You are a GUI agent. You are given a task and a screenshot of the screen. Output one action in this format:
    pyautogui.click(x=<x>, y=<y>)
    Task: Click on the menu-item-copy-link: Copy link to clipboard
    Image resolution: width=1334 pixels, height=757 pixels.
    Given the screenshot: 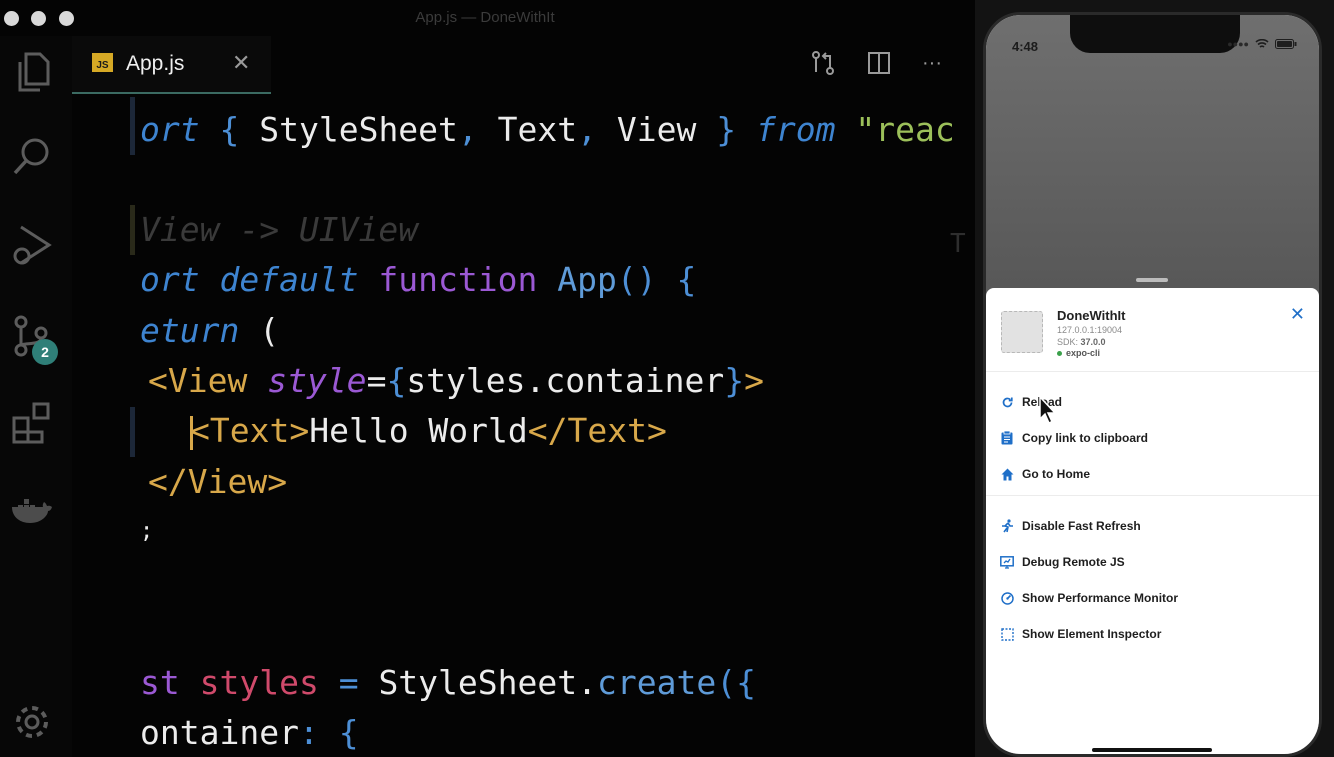 What is the action you would take?
    pyautogui.click(x=1074, y=438)
    